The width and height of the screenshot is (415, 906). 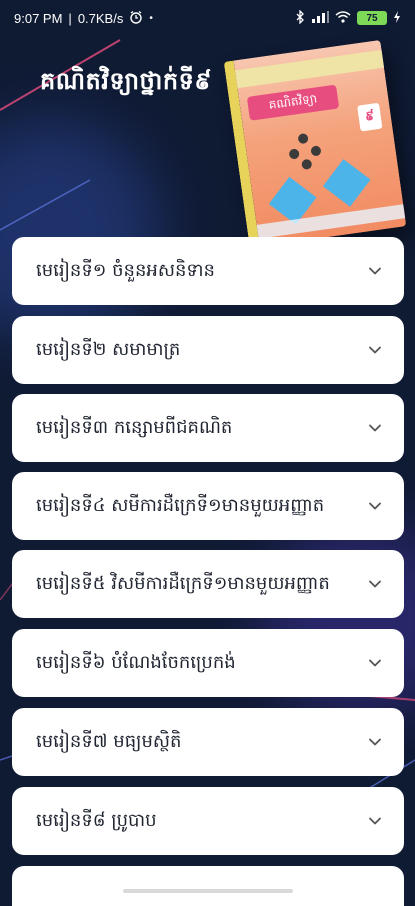 I want to click on book-cover-band, so click(x=309, y=69).